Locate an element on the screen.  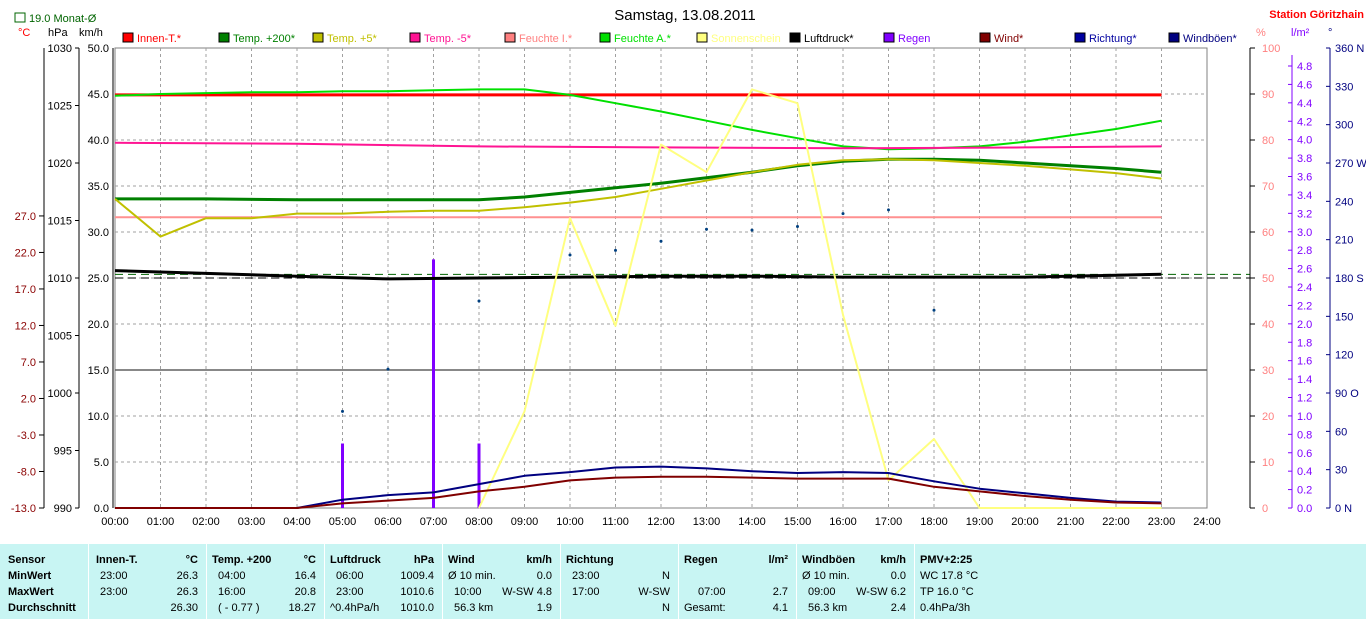
row-label-min: MinWert is located at coordinates (30, 576).